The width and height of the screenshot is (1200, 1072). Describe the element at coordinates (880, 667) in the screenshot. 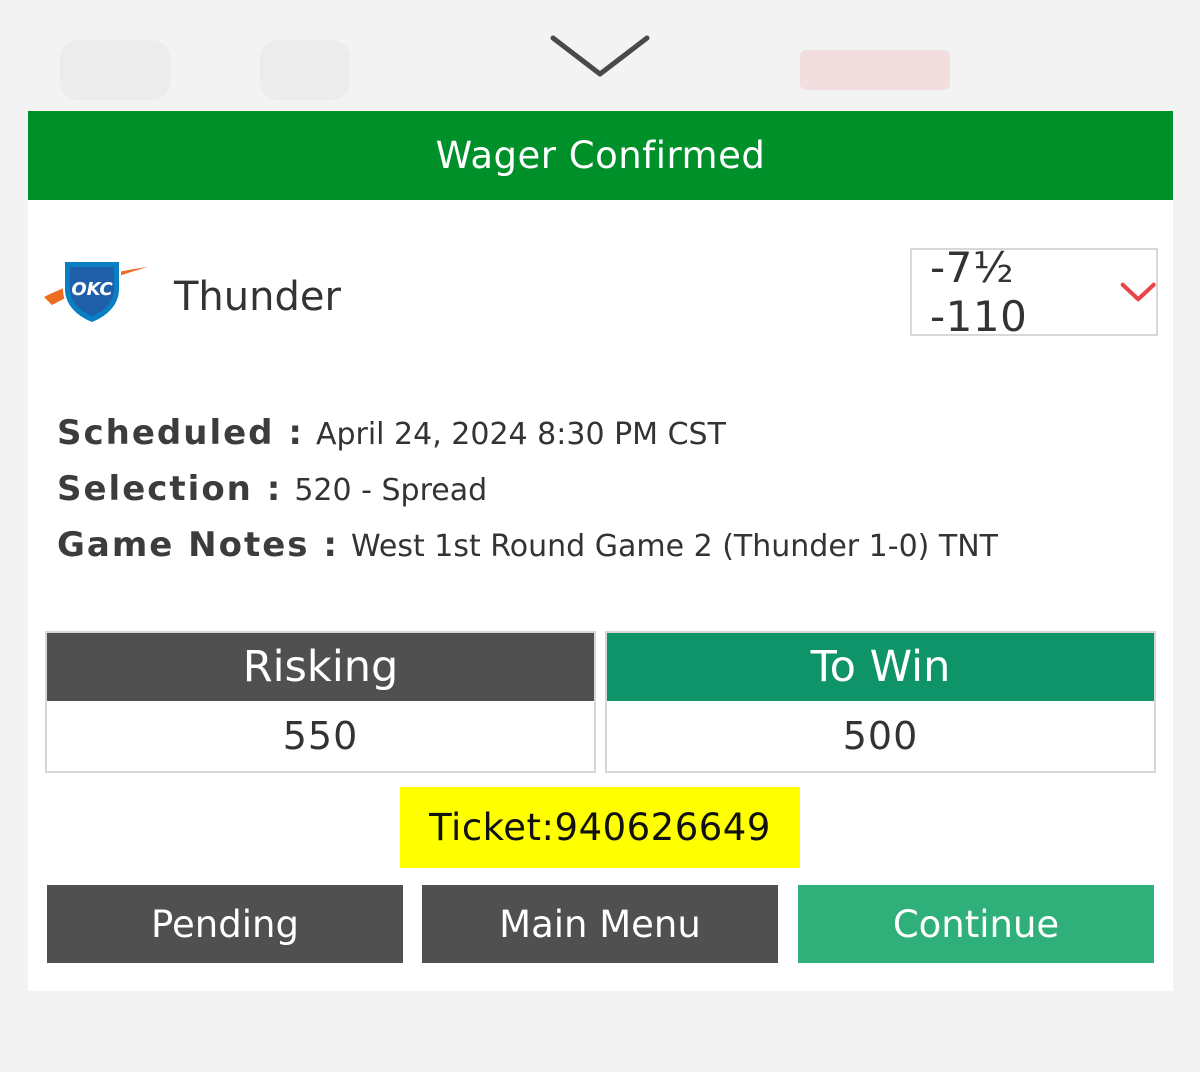

I see `to-win-label: To Win` at that location.